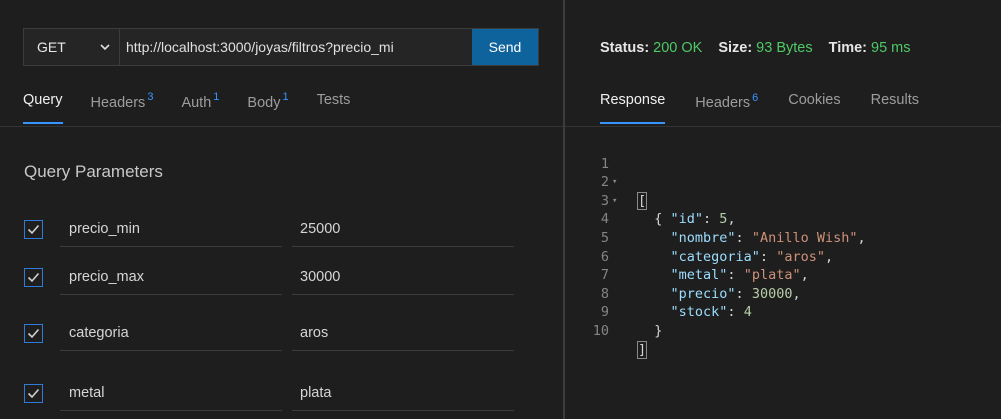 The image size is (1001, 419). I want to click on param-key-input: precio_max, so click(106, 277).